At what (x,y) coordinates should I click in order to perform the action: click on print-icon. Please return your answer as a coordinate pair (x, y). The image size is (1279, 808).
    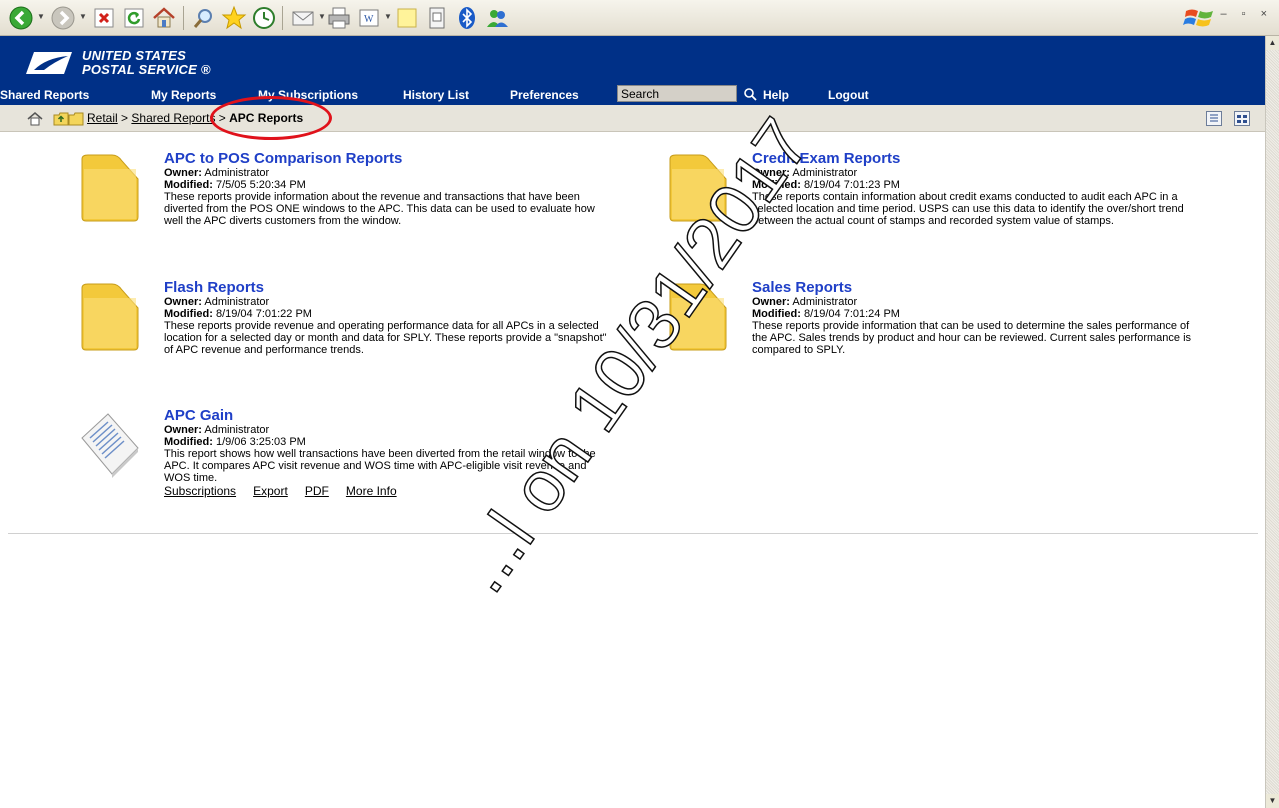
    Looking at the image, I should click on (339, 18).